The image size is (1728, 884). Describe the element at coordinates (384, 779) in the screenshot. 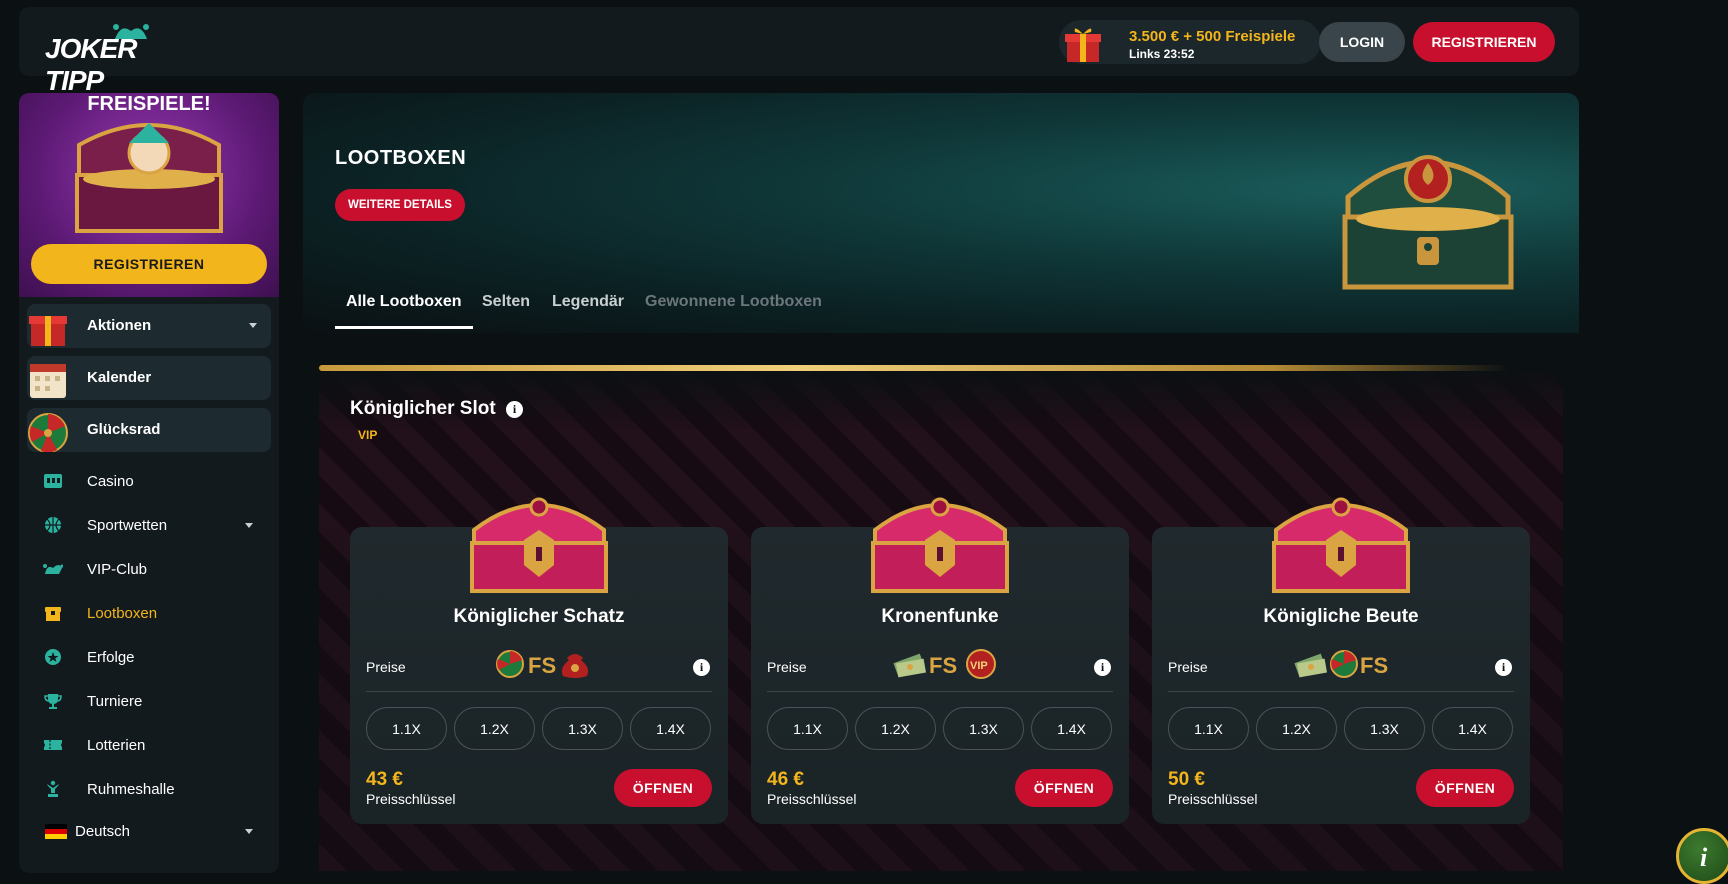

I see `price: 43 €` at that location.